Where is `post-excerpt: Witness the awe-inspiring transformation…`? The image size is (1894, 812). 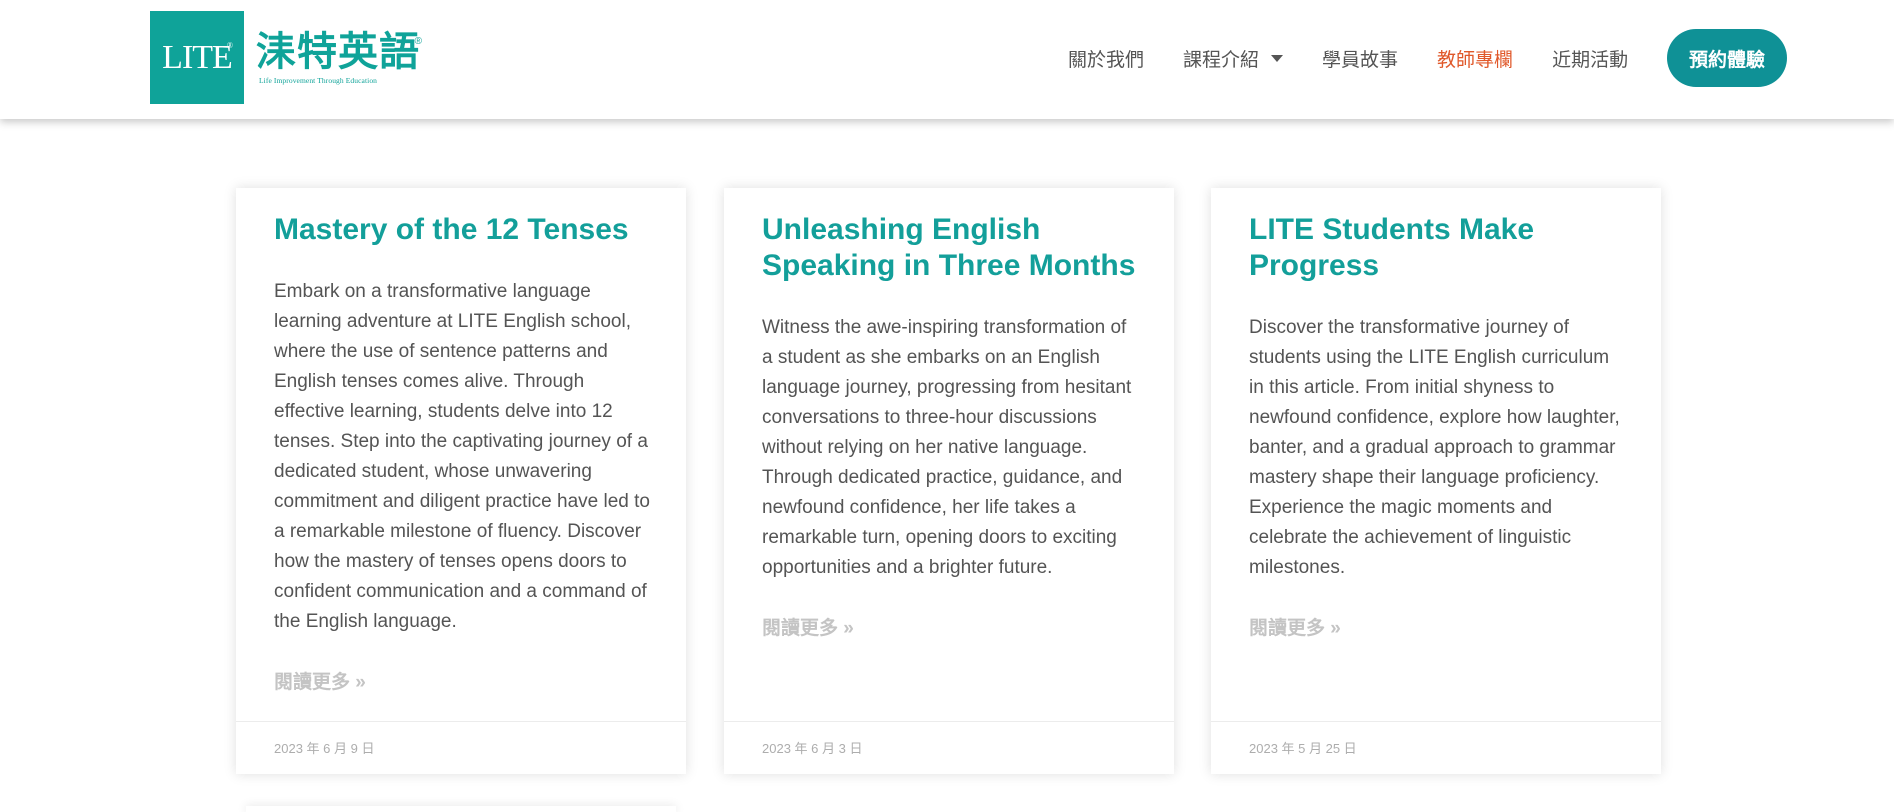
post-excerpt: Witness the awe-inspiring transformation… is located at coordinates (947, 447).